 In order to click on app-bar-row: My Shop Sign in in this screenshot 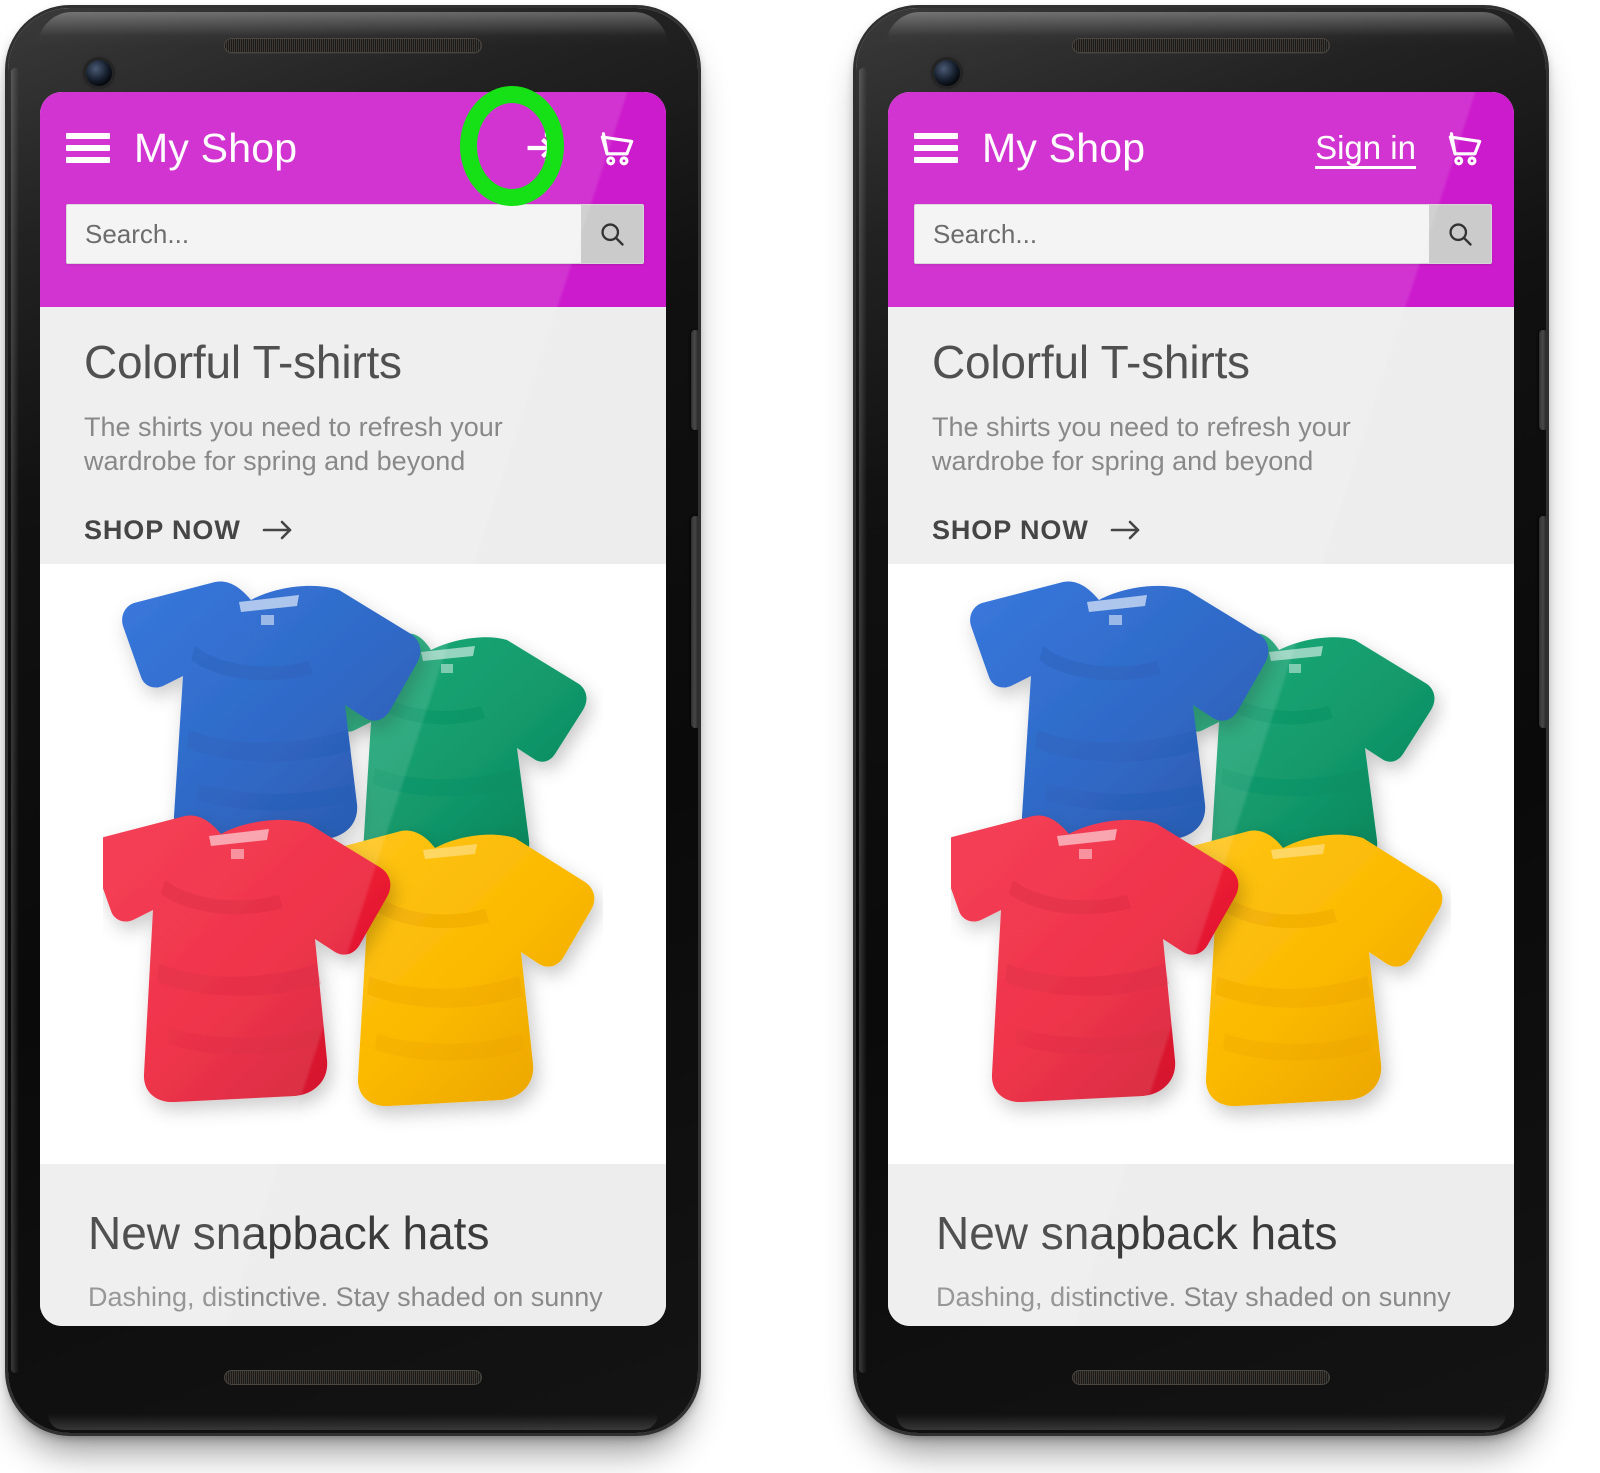, I will do `click(1201, 148)`.